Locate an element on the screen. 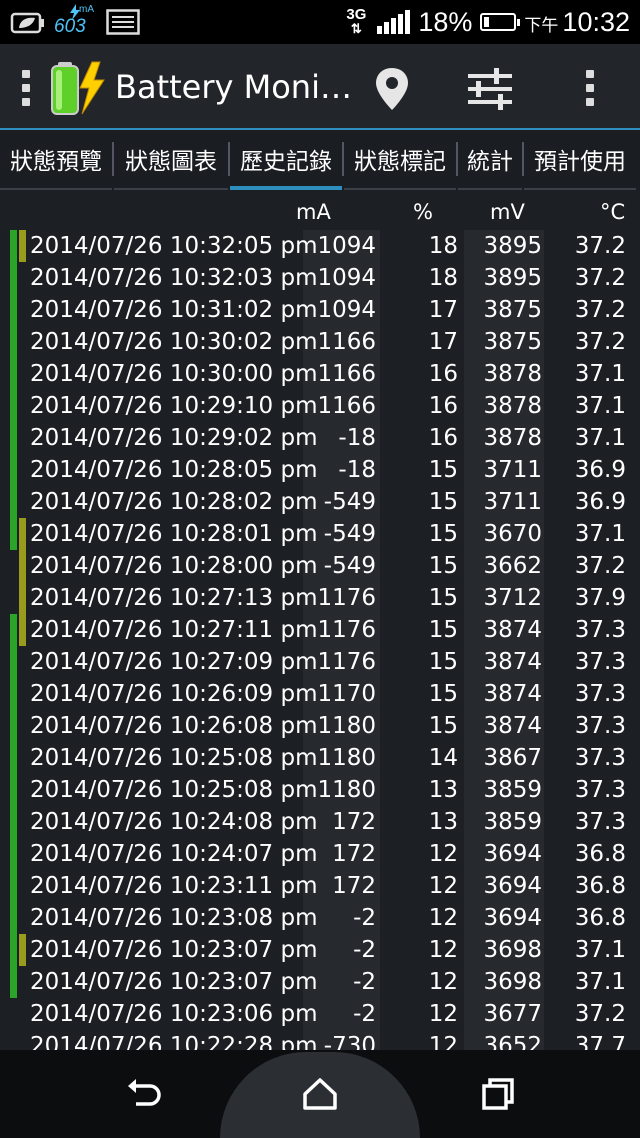  timestamp-cell: 2014/07/26 10:28:01 pm is located at coordinates (174, 534).